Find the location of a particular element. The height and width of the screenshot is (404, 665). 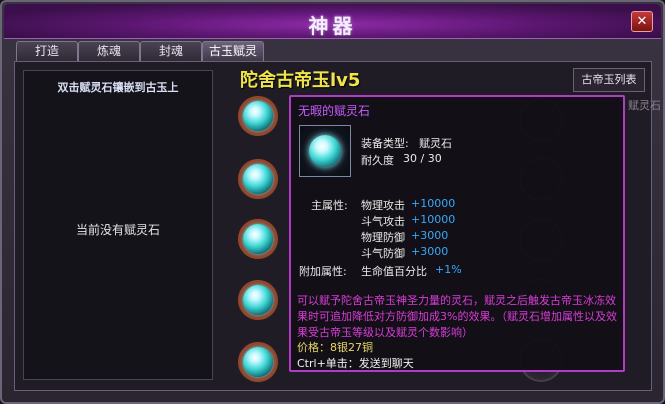

tab-refine-soul: 炼魂 is located at coordinates (109, 51).